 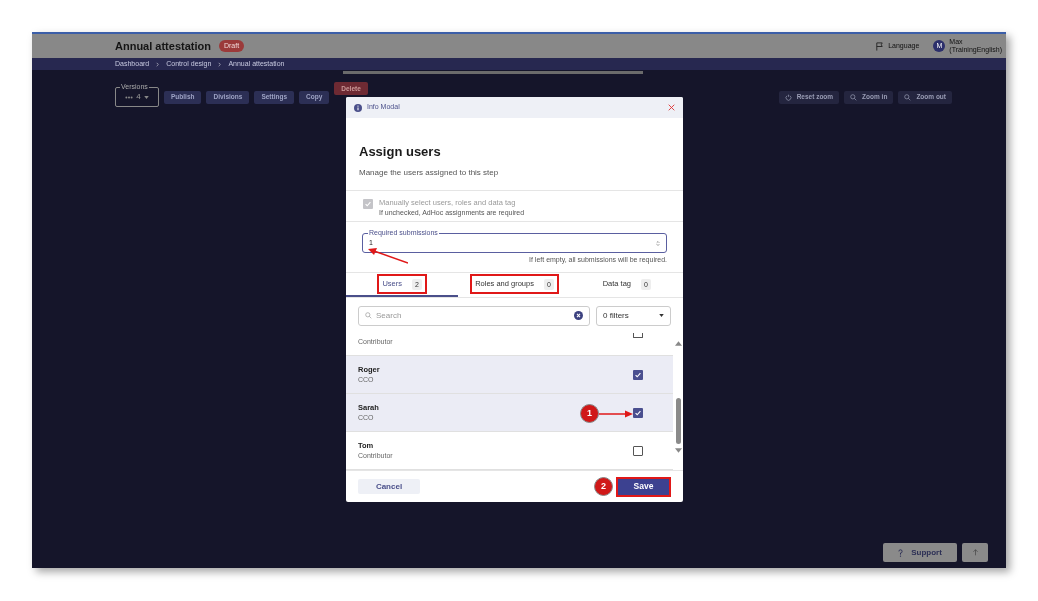 What do you see at coordinates (400, 152) in the screenshot?
I see `dialog-title: Assign users` at bounding box center [400, 152].